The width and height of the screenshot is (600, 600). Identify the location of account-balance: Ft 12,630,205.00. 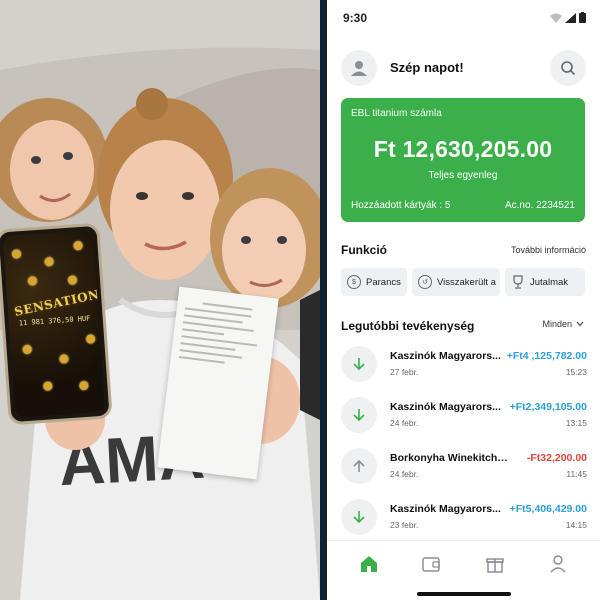
(463, 149).